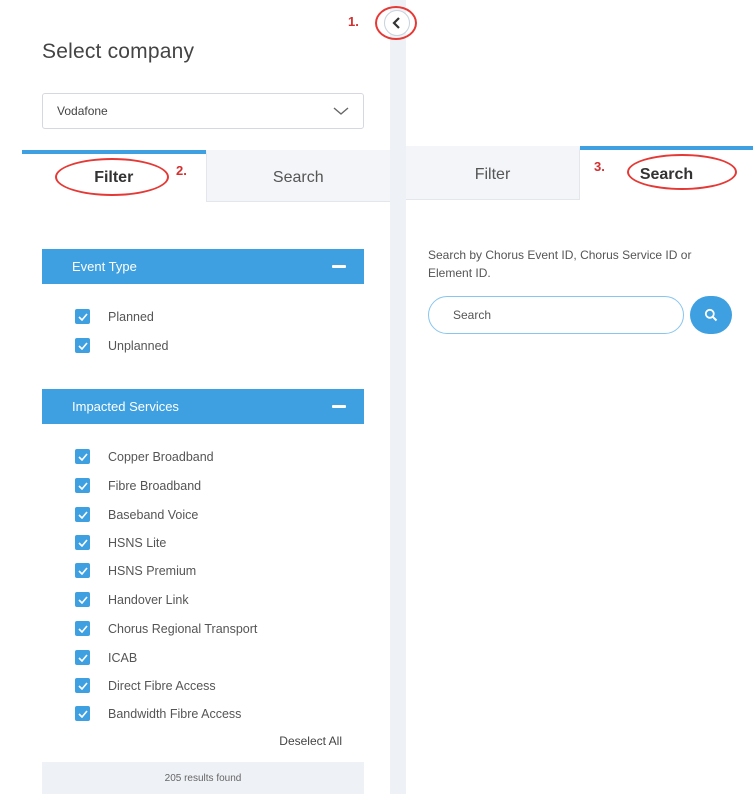 This screenshot has width=753, height=794. Describe the element at coordinates (138, 345) in the screenshot. I see `checkbox-label: Unplanned` at that location.